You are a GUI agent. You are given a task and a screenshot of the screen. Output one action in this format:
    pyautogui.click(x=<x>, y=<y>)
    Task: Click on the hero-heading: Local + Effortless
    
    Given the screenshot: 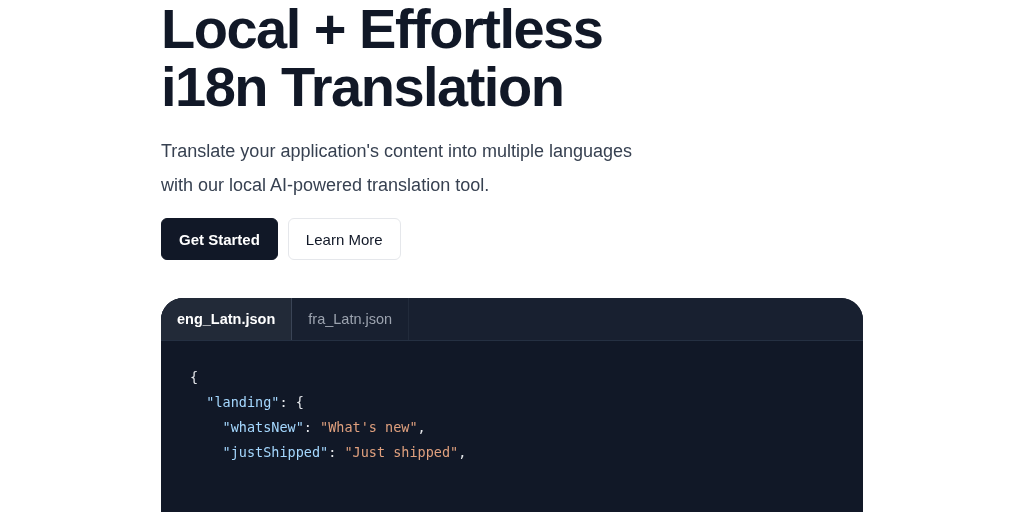 What is the action you would take?
    pyautogui.click(x=382, y=29)
    